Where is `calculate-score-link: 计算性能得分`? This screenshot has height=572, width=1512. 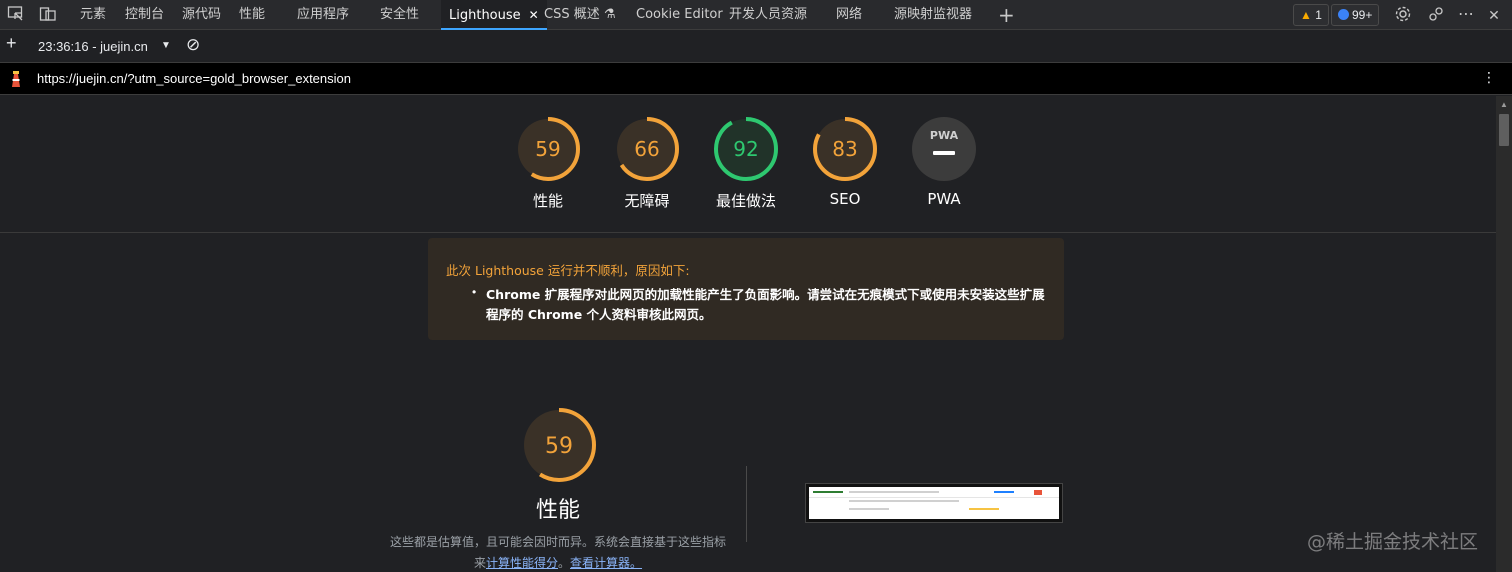
calculate-score-link: 计算性能得分 is located at coordinates (522, 563).